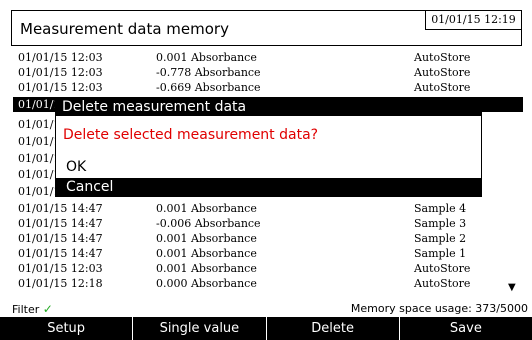 Image resolution: width=532 pixels, height=340 pixels. Describe the element at coordinates (60, 283) in the screenshot. I see `row-datetime: 01/01/15 12:18` at that location.